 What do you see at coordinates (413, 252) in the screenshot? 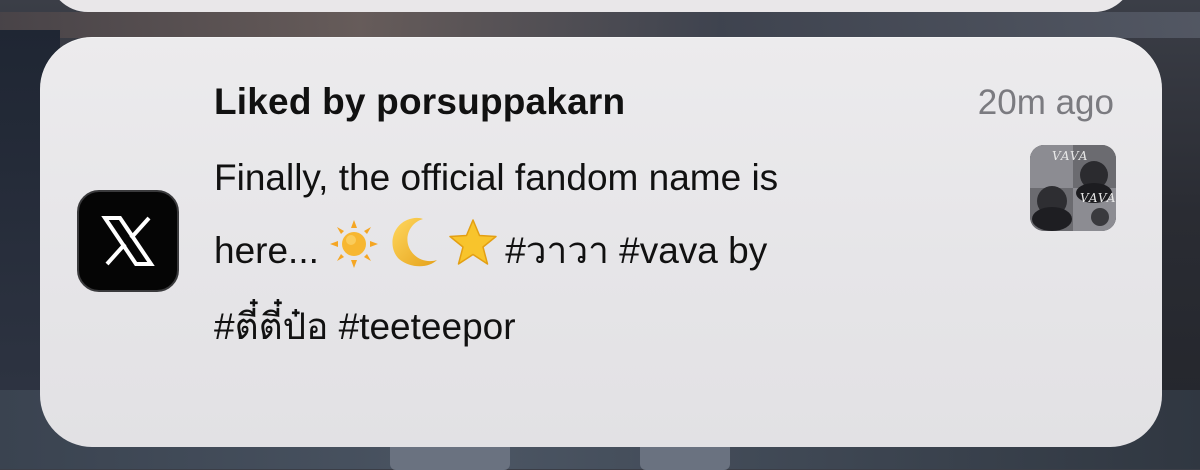
I see `crescent-moon-icon` at bounding box center [413, 252].